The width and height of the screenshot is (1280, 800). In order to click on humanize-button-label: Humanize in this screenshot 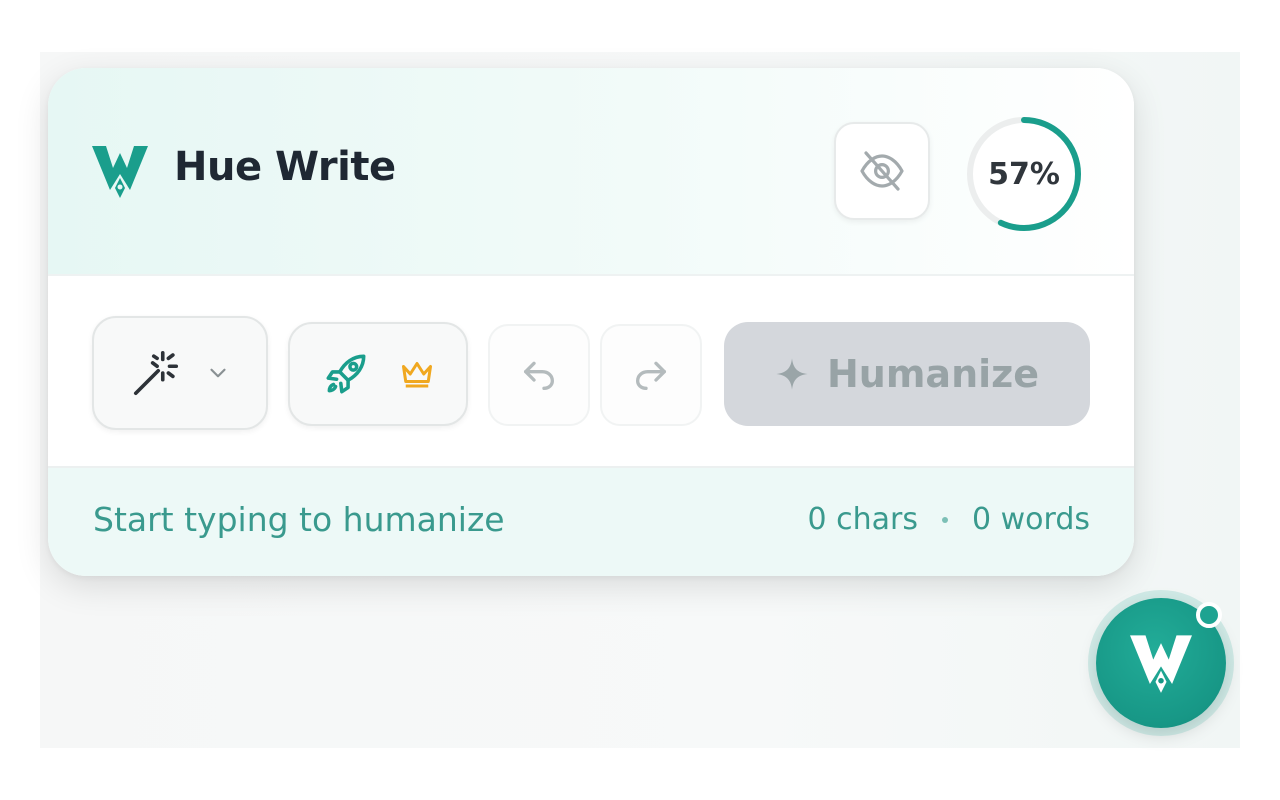, I will do `click(933, 374)`.